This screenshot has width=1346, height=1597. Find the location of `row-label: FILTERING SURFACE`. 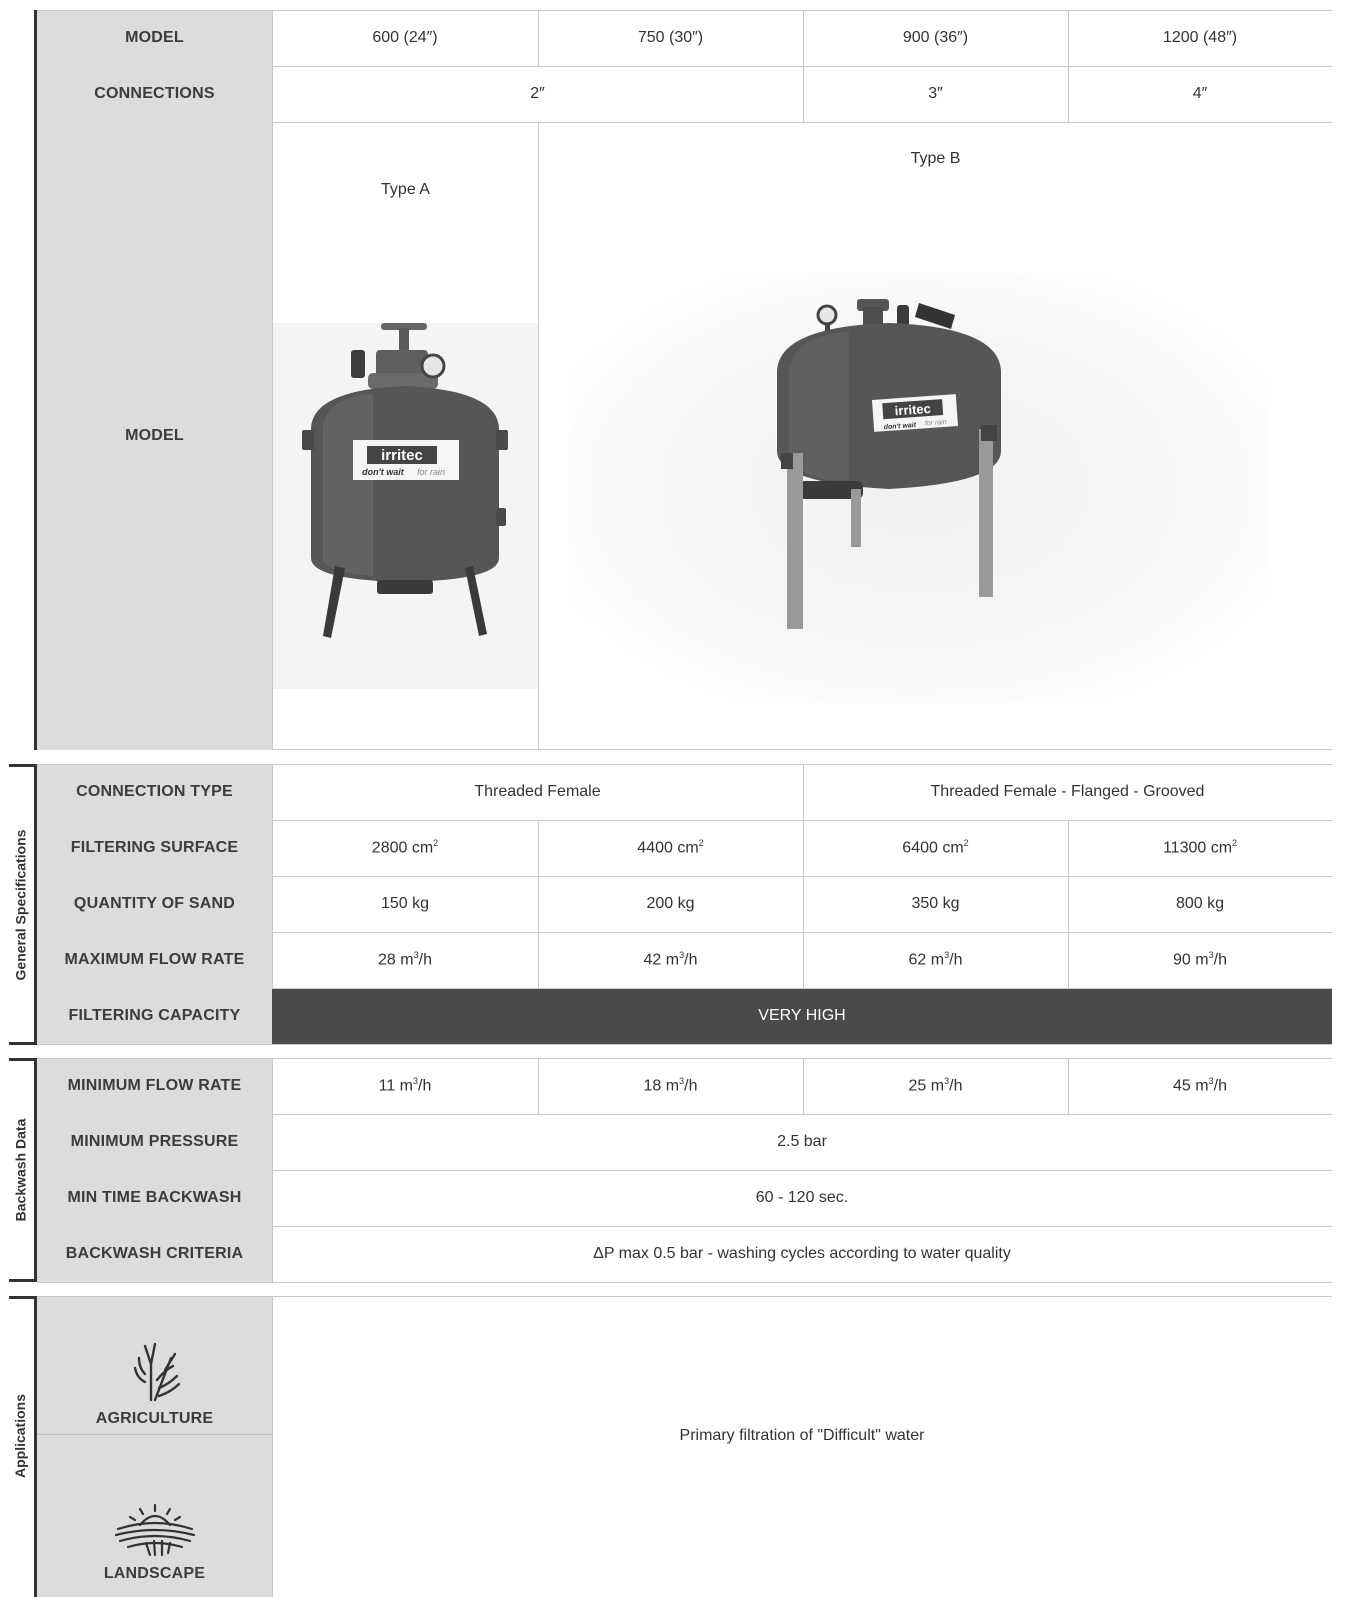

row-label: FILTERING SURFACE is located at coordinates (154, 847).